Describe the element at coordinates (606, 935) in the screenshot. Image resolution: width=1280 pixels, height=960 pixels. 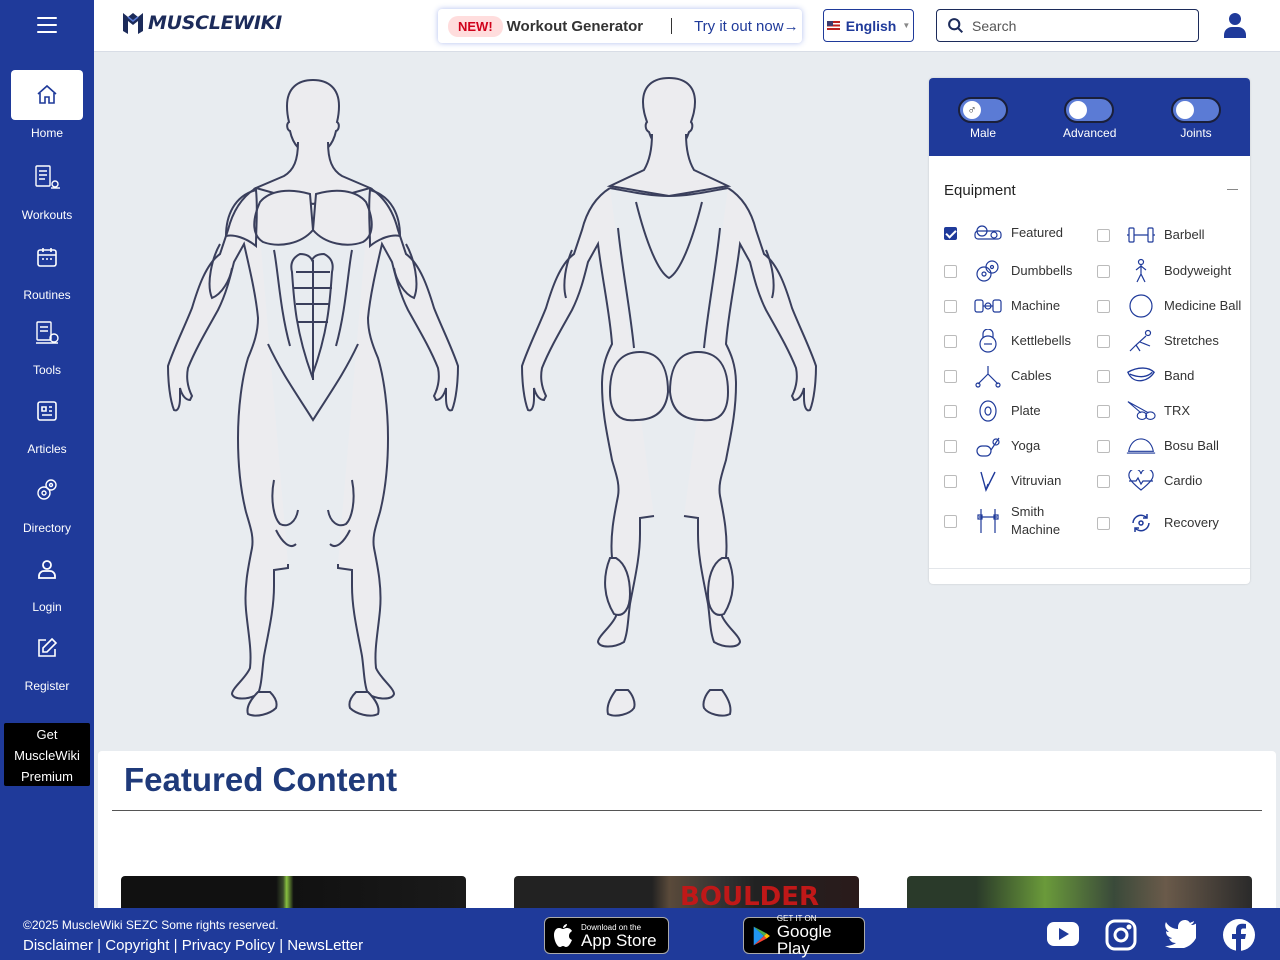
I see `app-store-badge: Download on the App Store` at that location.